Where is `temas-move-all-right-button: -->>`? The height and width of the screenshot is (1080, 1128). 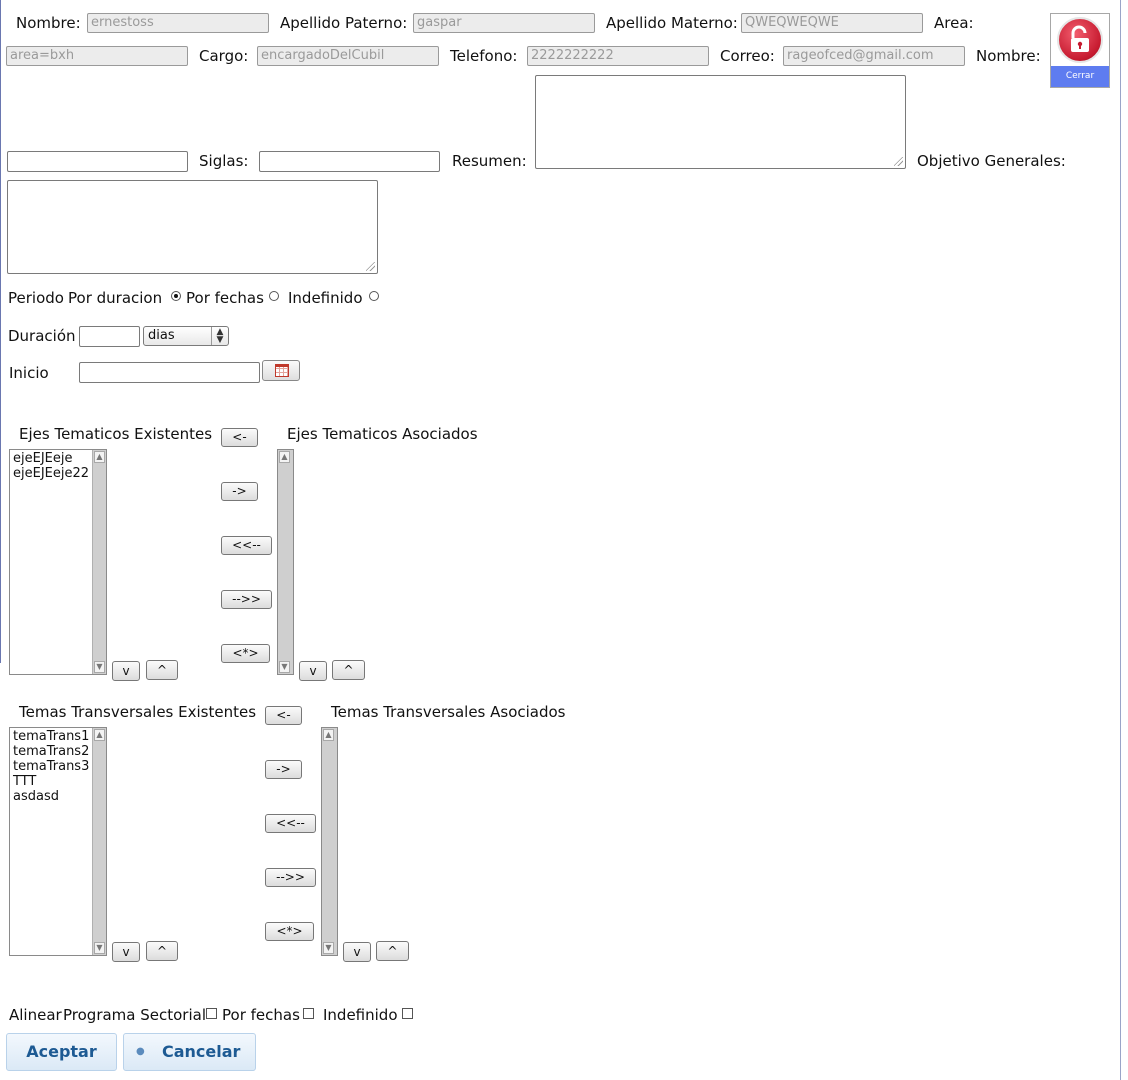
temas-move-all-right-button: -->> is located at coordinates (290, 877).